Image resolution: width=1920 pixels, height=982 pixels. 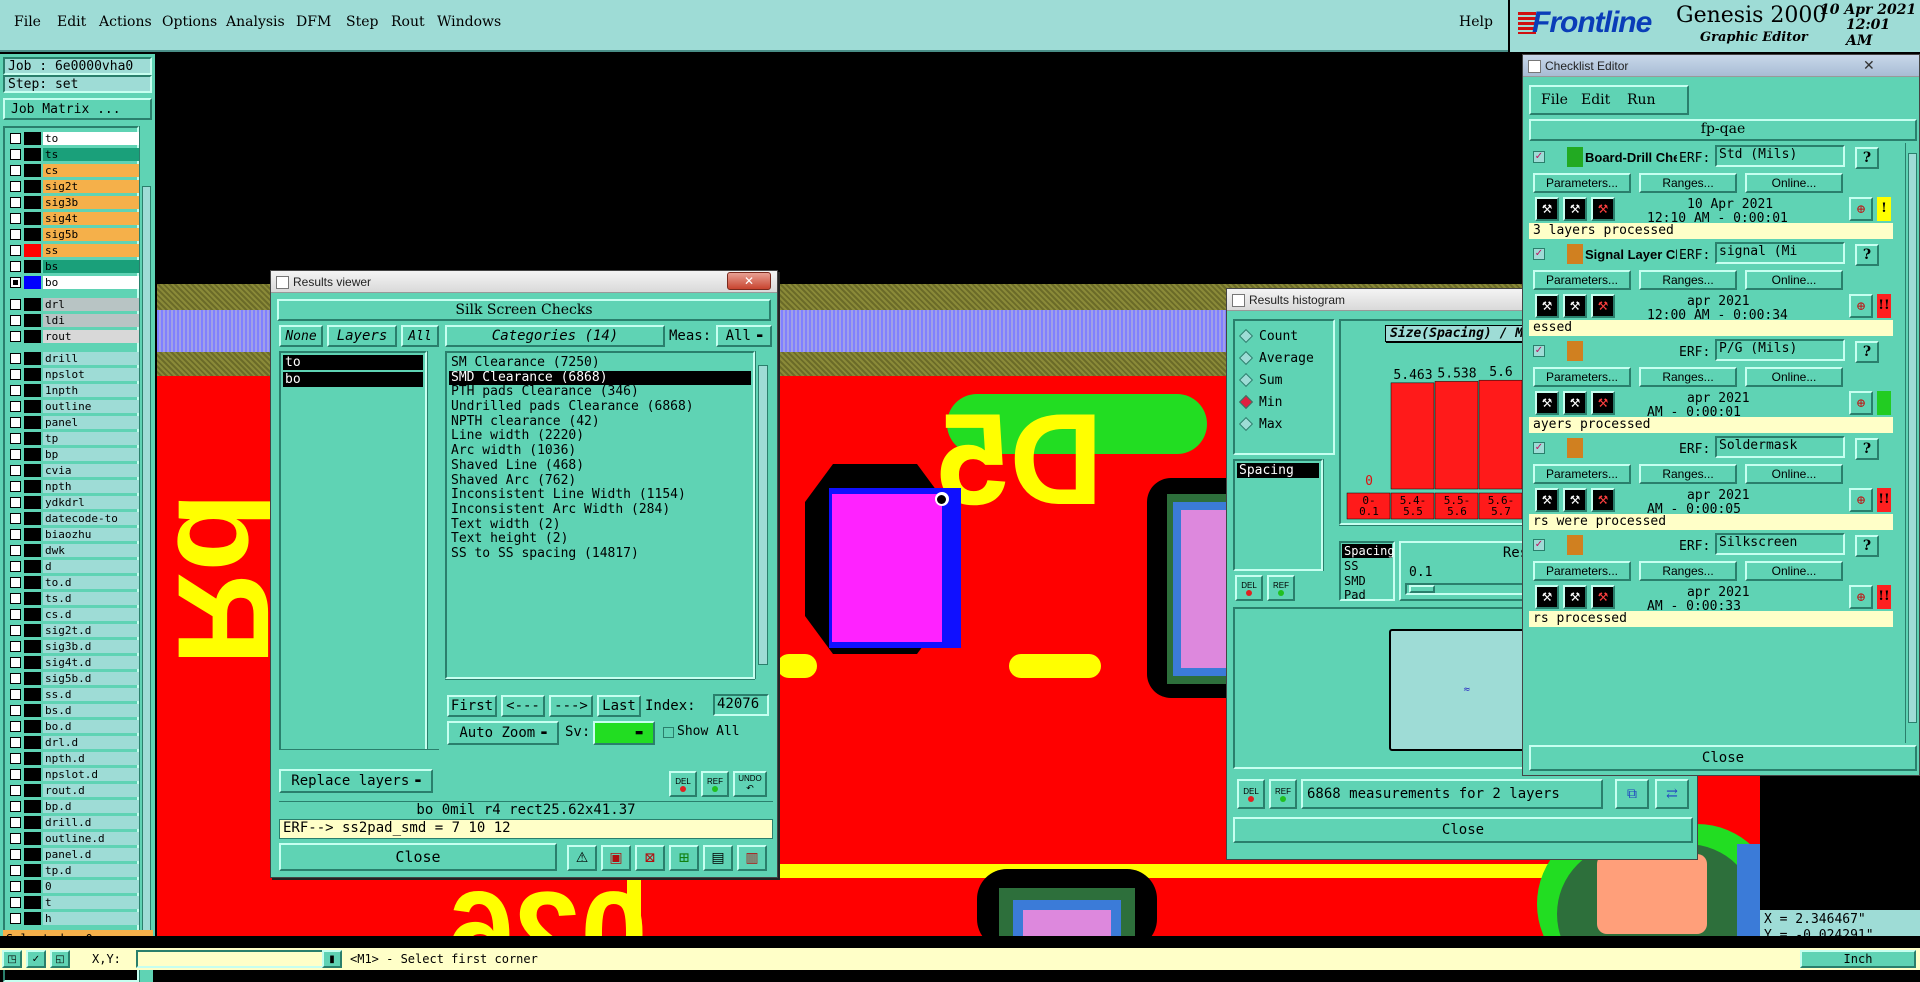 What do you see at coordinates (353, 379) in the screenshot?
I see `layer-item-bo: bo` at bounding box center [353, 379].